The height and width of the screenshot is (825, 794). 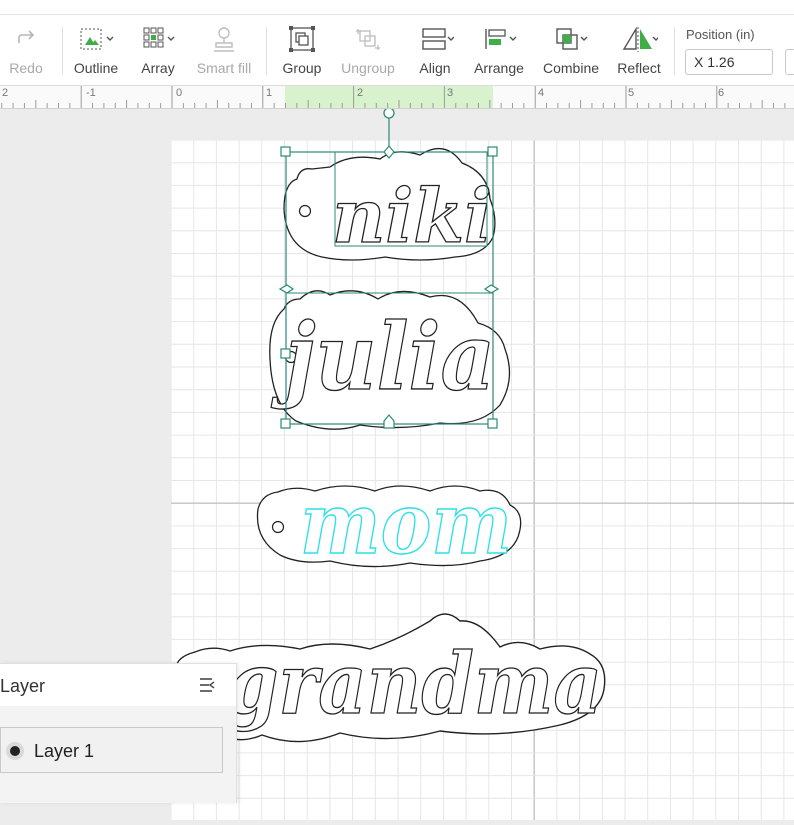 What do you see at coordinates (571, 68) in the screenshot?
I see `combine-label: Combine` at bounding box center [571, 68].